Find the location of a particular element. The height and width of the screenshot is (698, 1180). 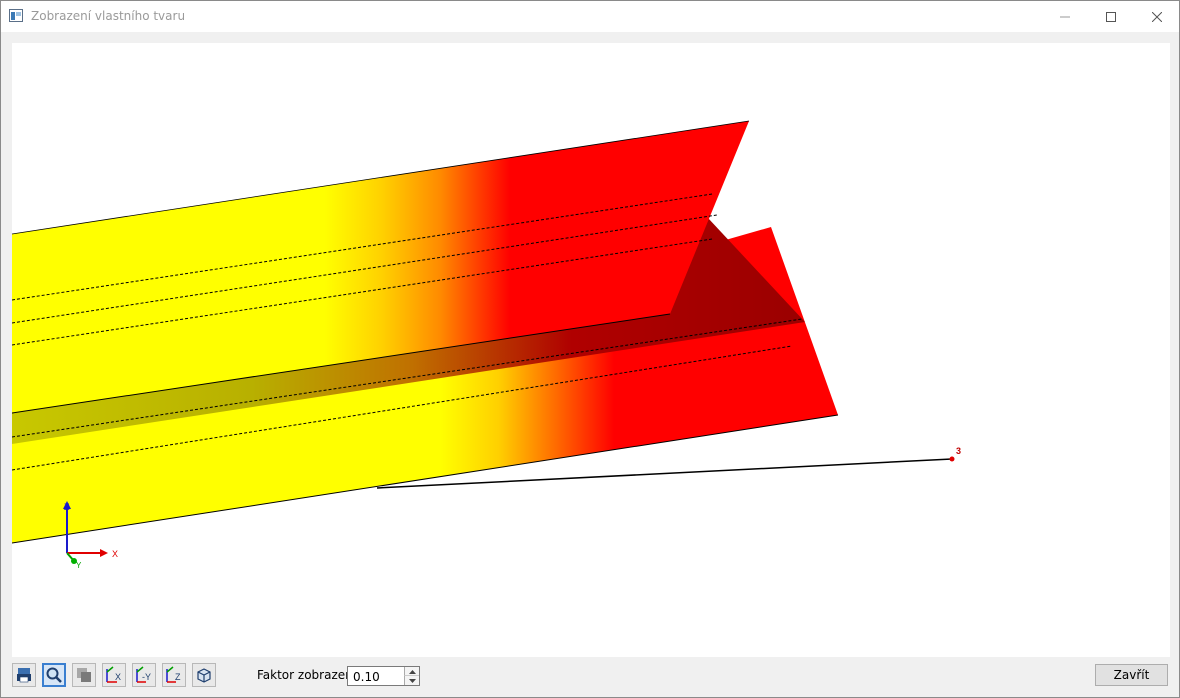

zoom-button is located at coordinates (54, 675).